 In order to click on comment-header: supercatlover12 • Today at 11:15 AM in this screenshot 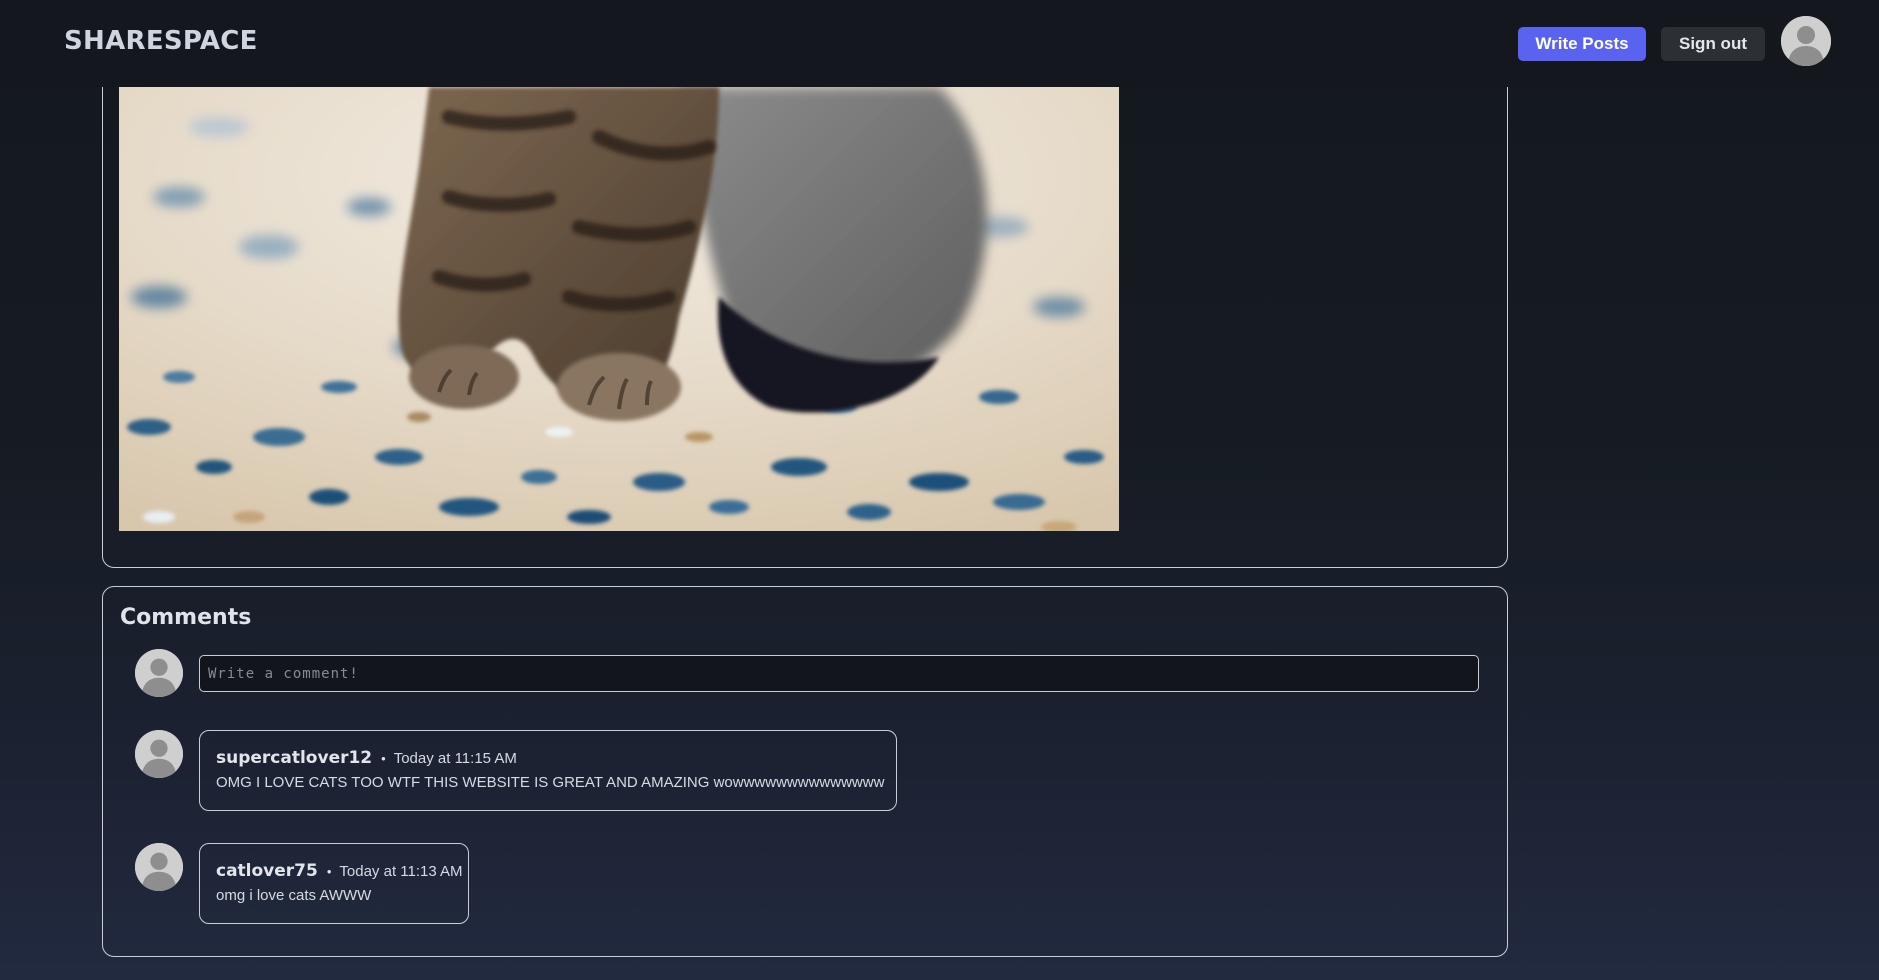, I will do `click(548, 758)`.